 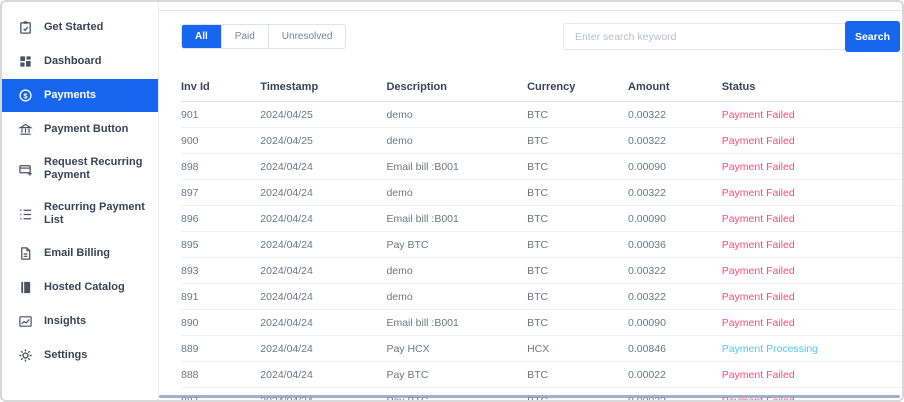 I want to click on content-bottom-bar, so click(x=529, y=396).